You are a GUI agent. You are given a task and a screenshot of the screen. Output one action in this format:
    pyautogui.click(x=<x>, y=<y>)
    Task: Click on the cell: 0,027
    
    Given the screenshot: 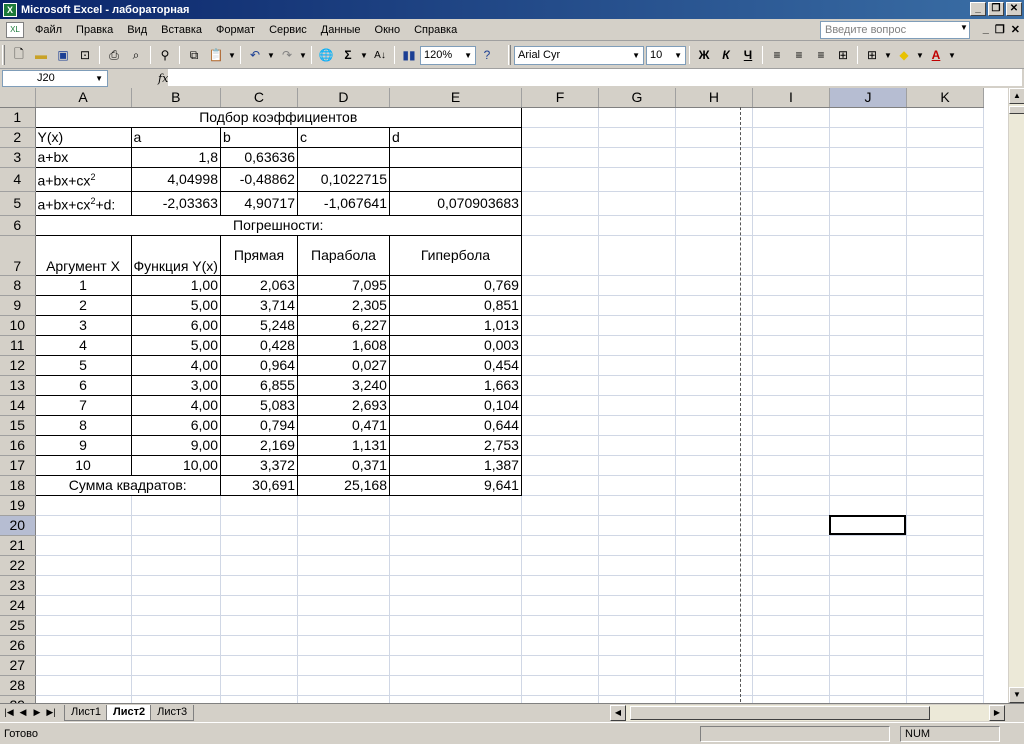 What is the action you would take?
    pyautogui.click(x=343, y=365)
    